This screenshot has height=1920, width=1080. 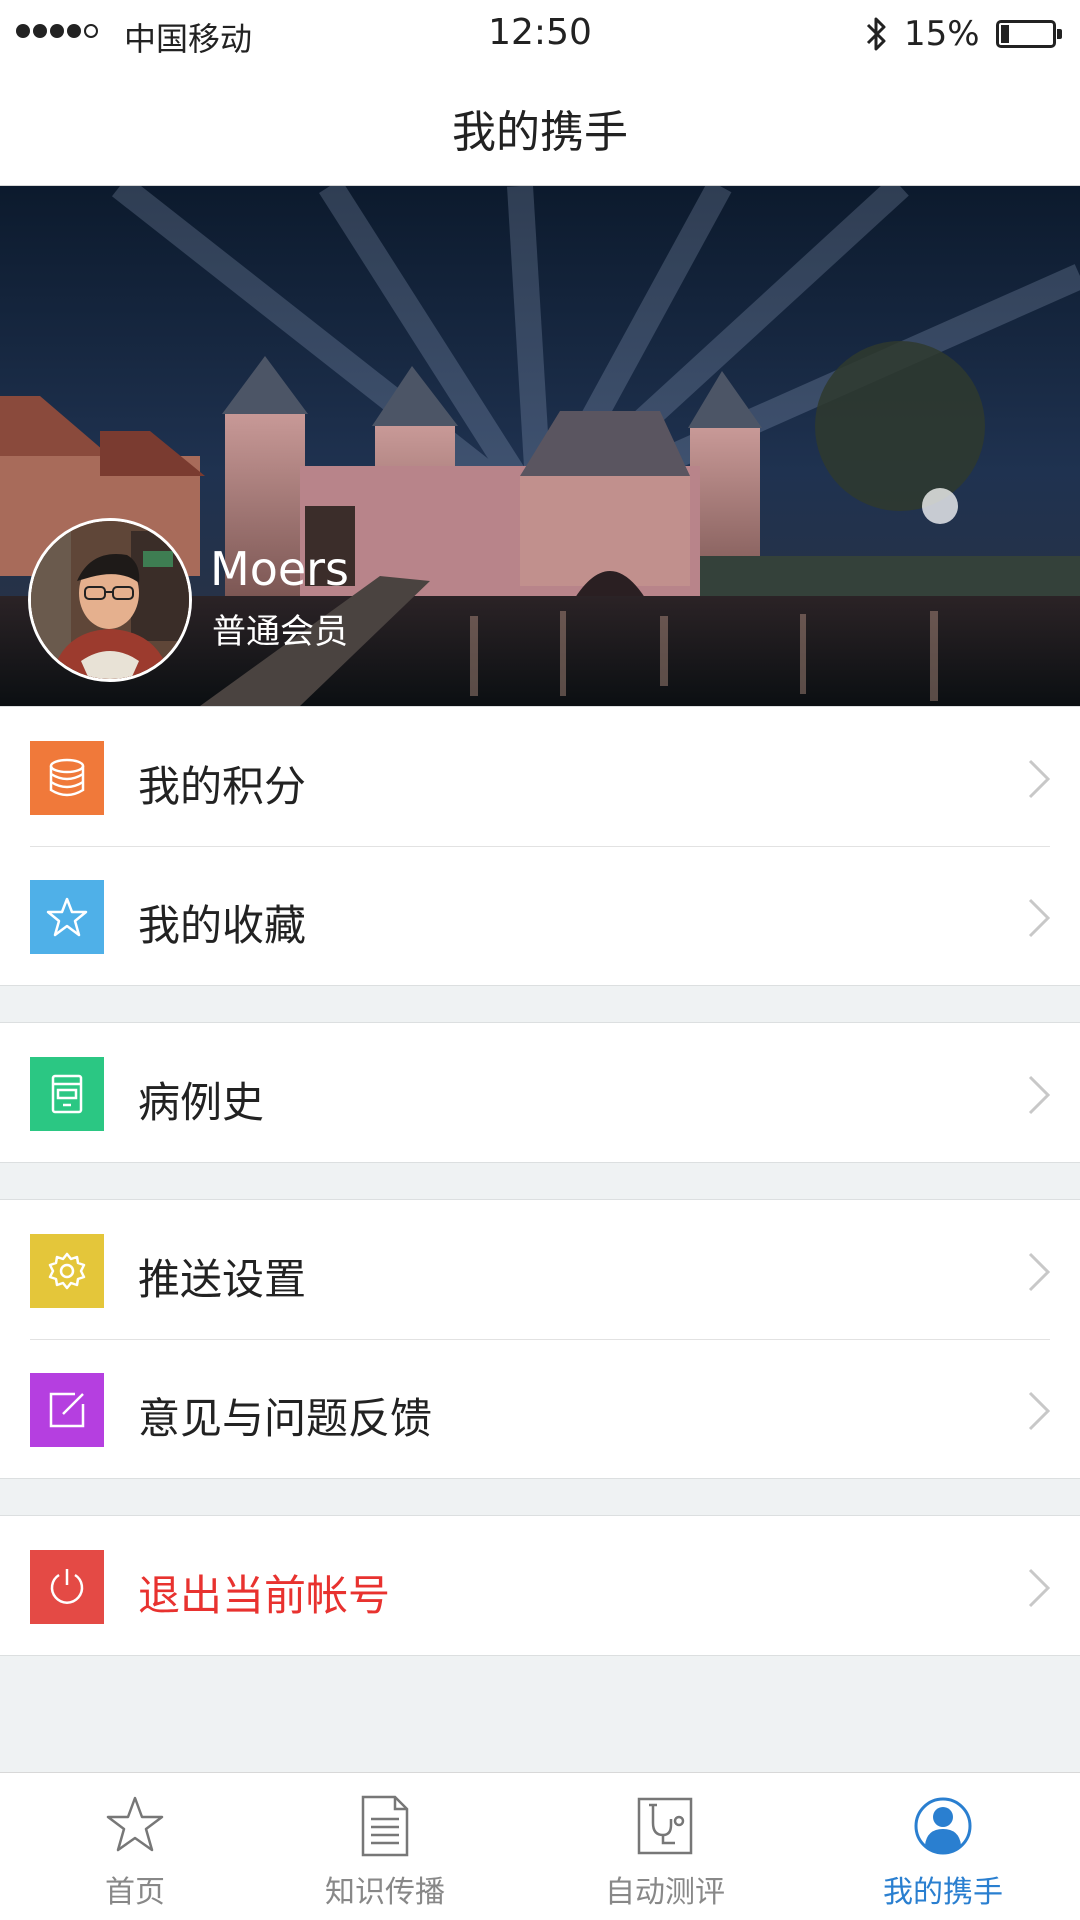 I want to click on menu-item-feedback: 意见与问题反馈, so click(x=540, y=1408).